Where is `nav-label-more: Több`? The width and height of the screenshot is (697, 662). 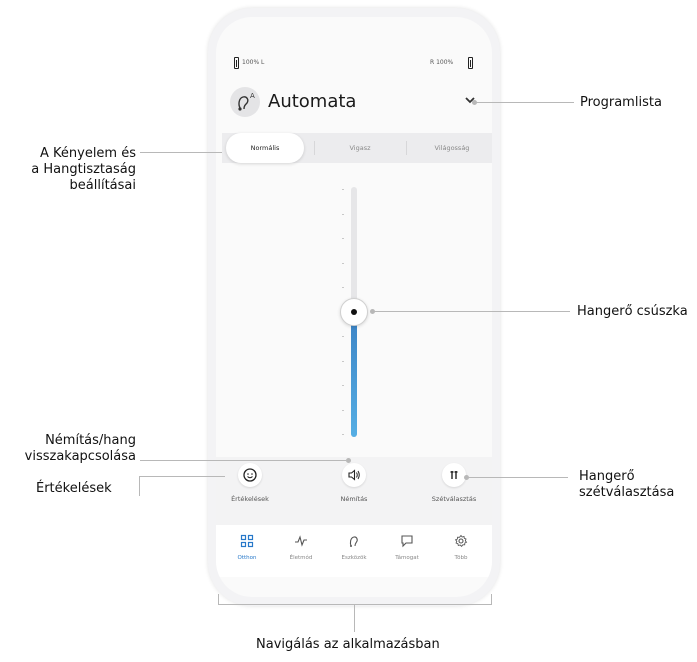 nav-label-more: Több is located at coordinates (461, 558).